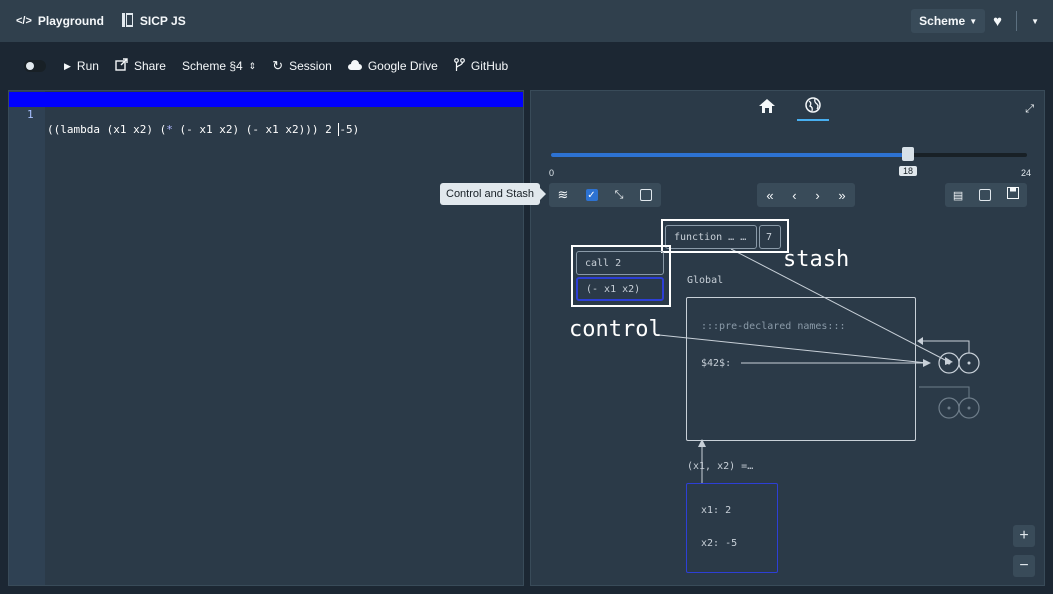 Image resolution: width=1053 pixels, height=594 pixels. I want to click on git-branch-icon, so click(459, 66).